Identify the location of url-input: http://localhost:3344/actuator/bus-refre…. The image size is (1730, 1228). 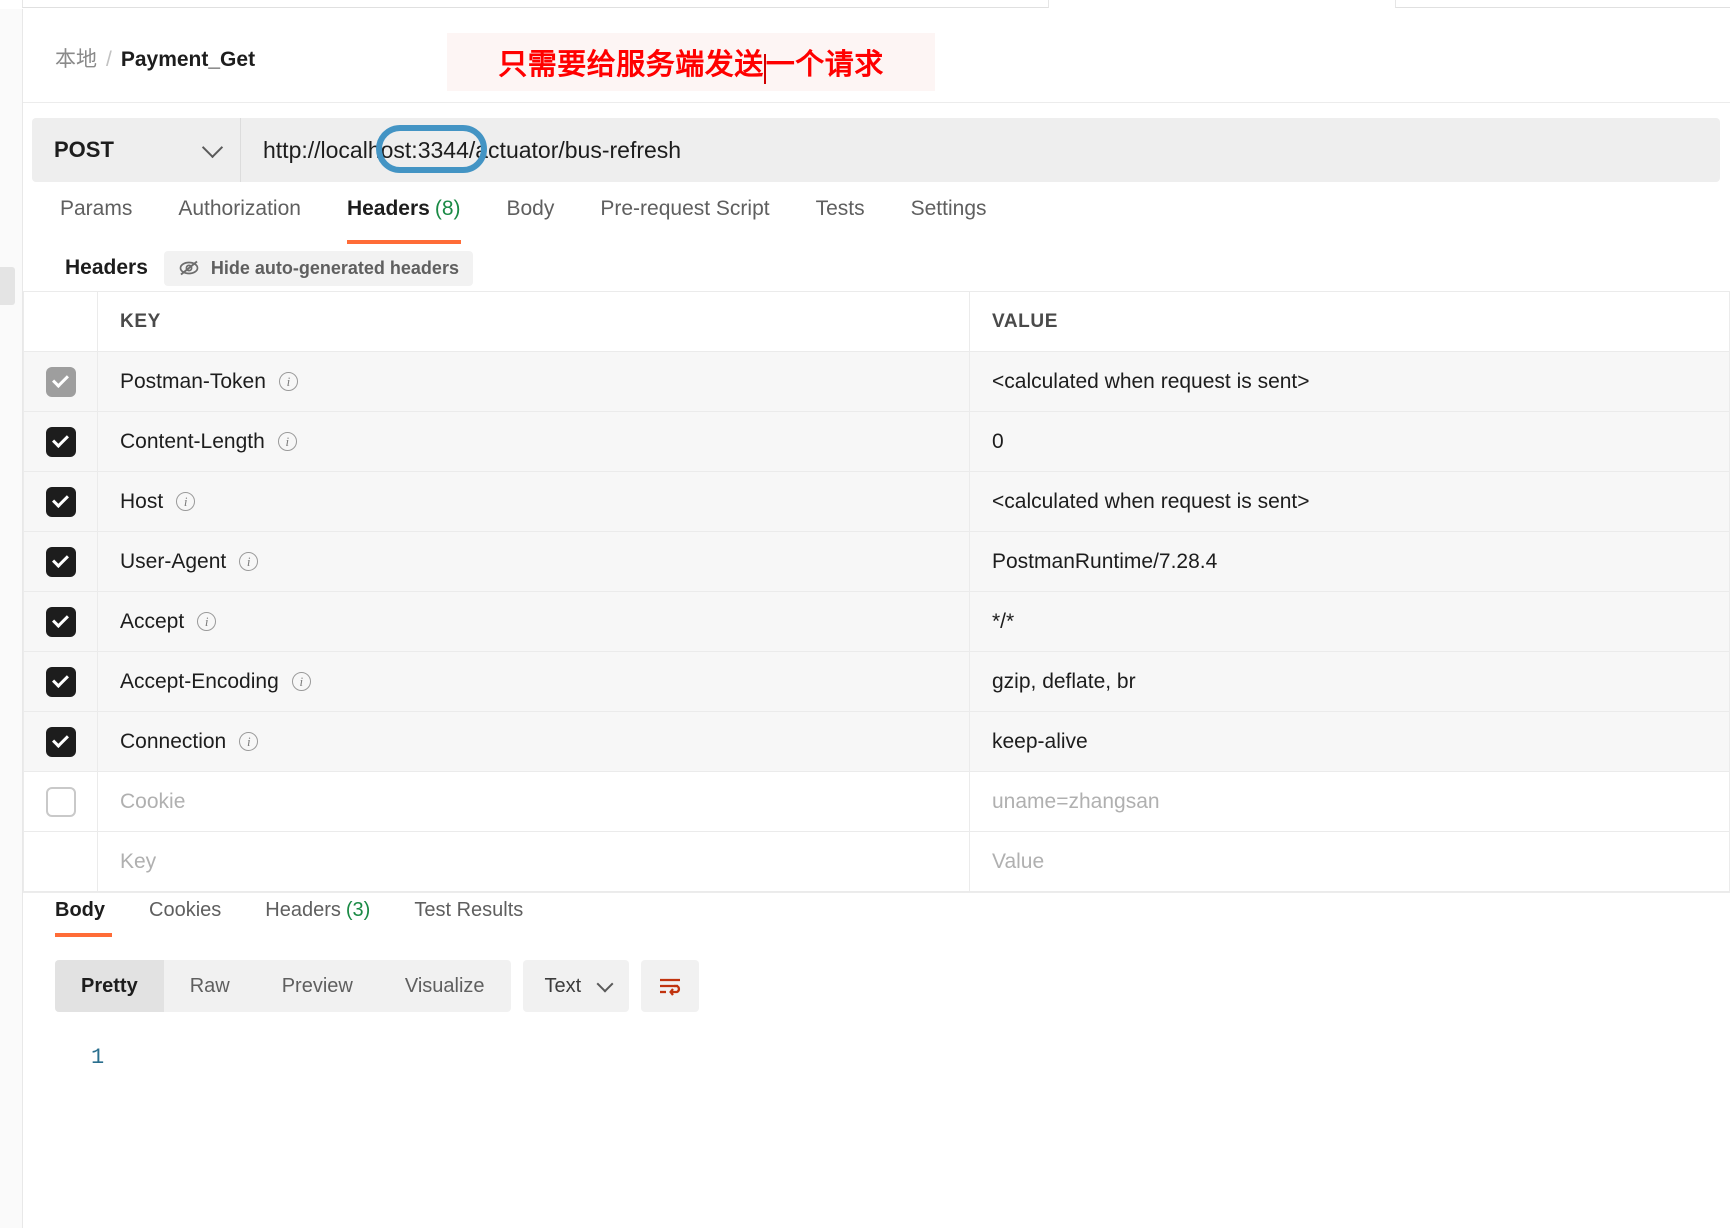
(980, 150).